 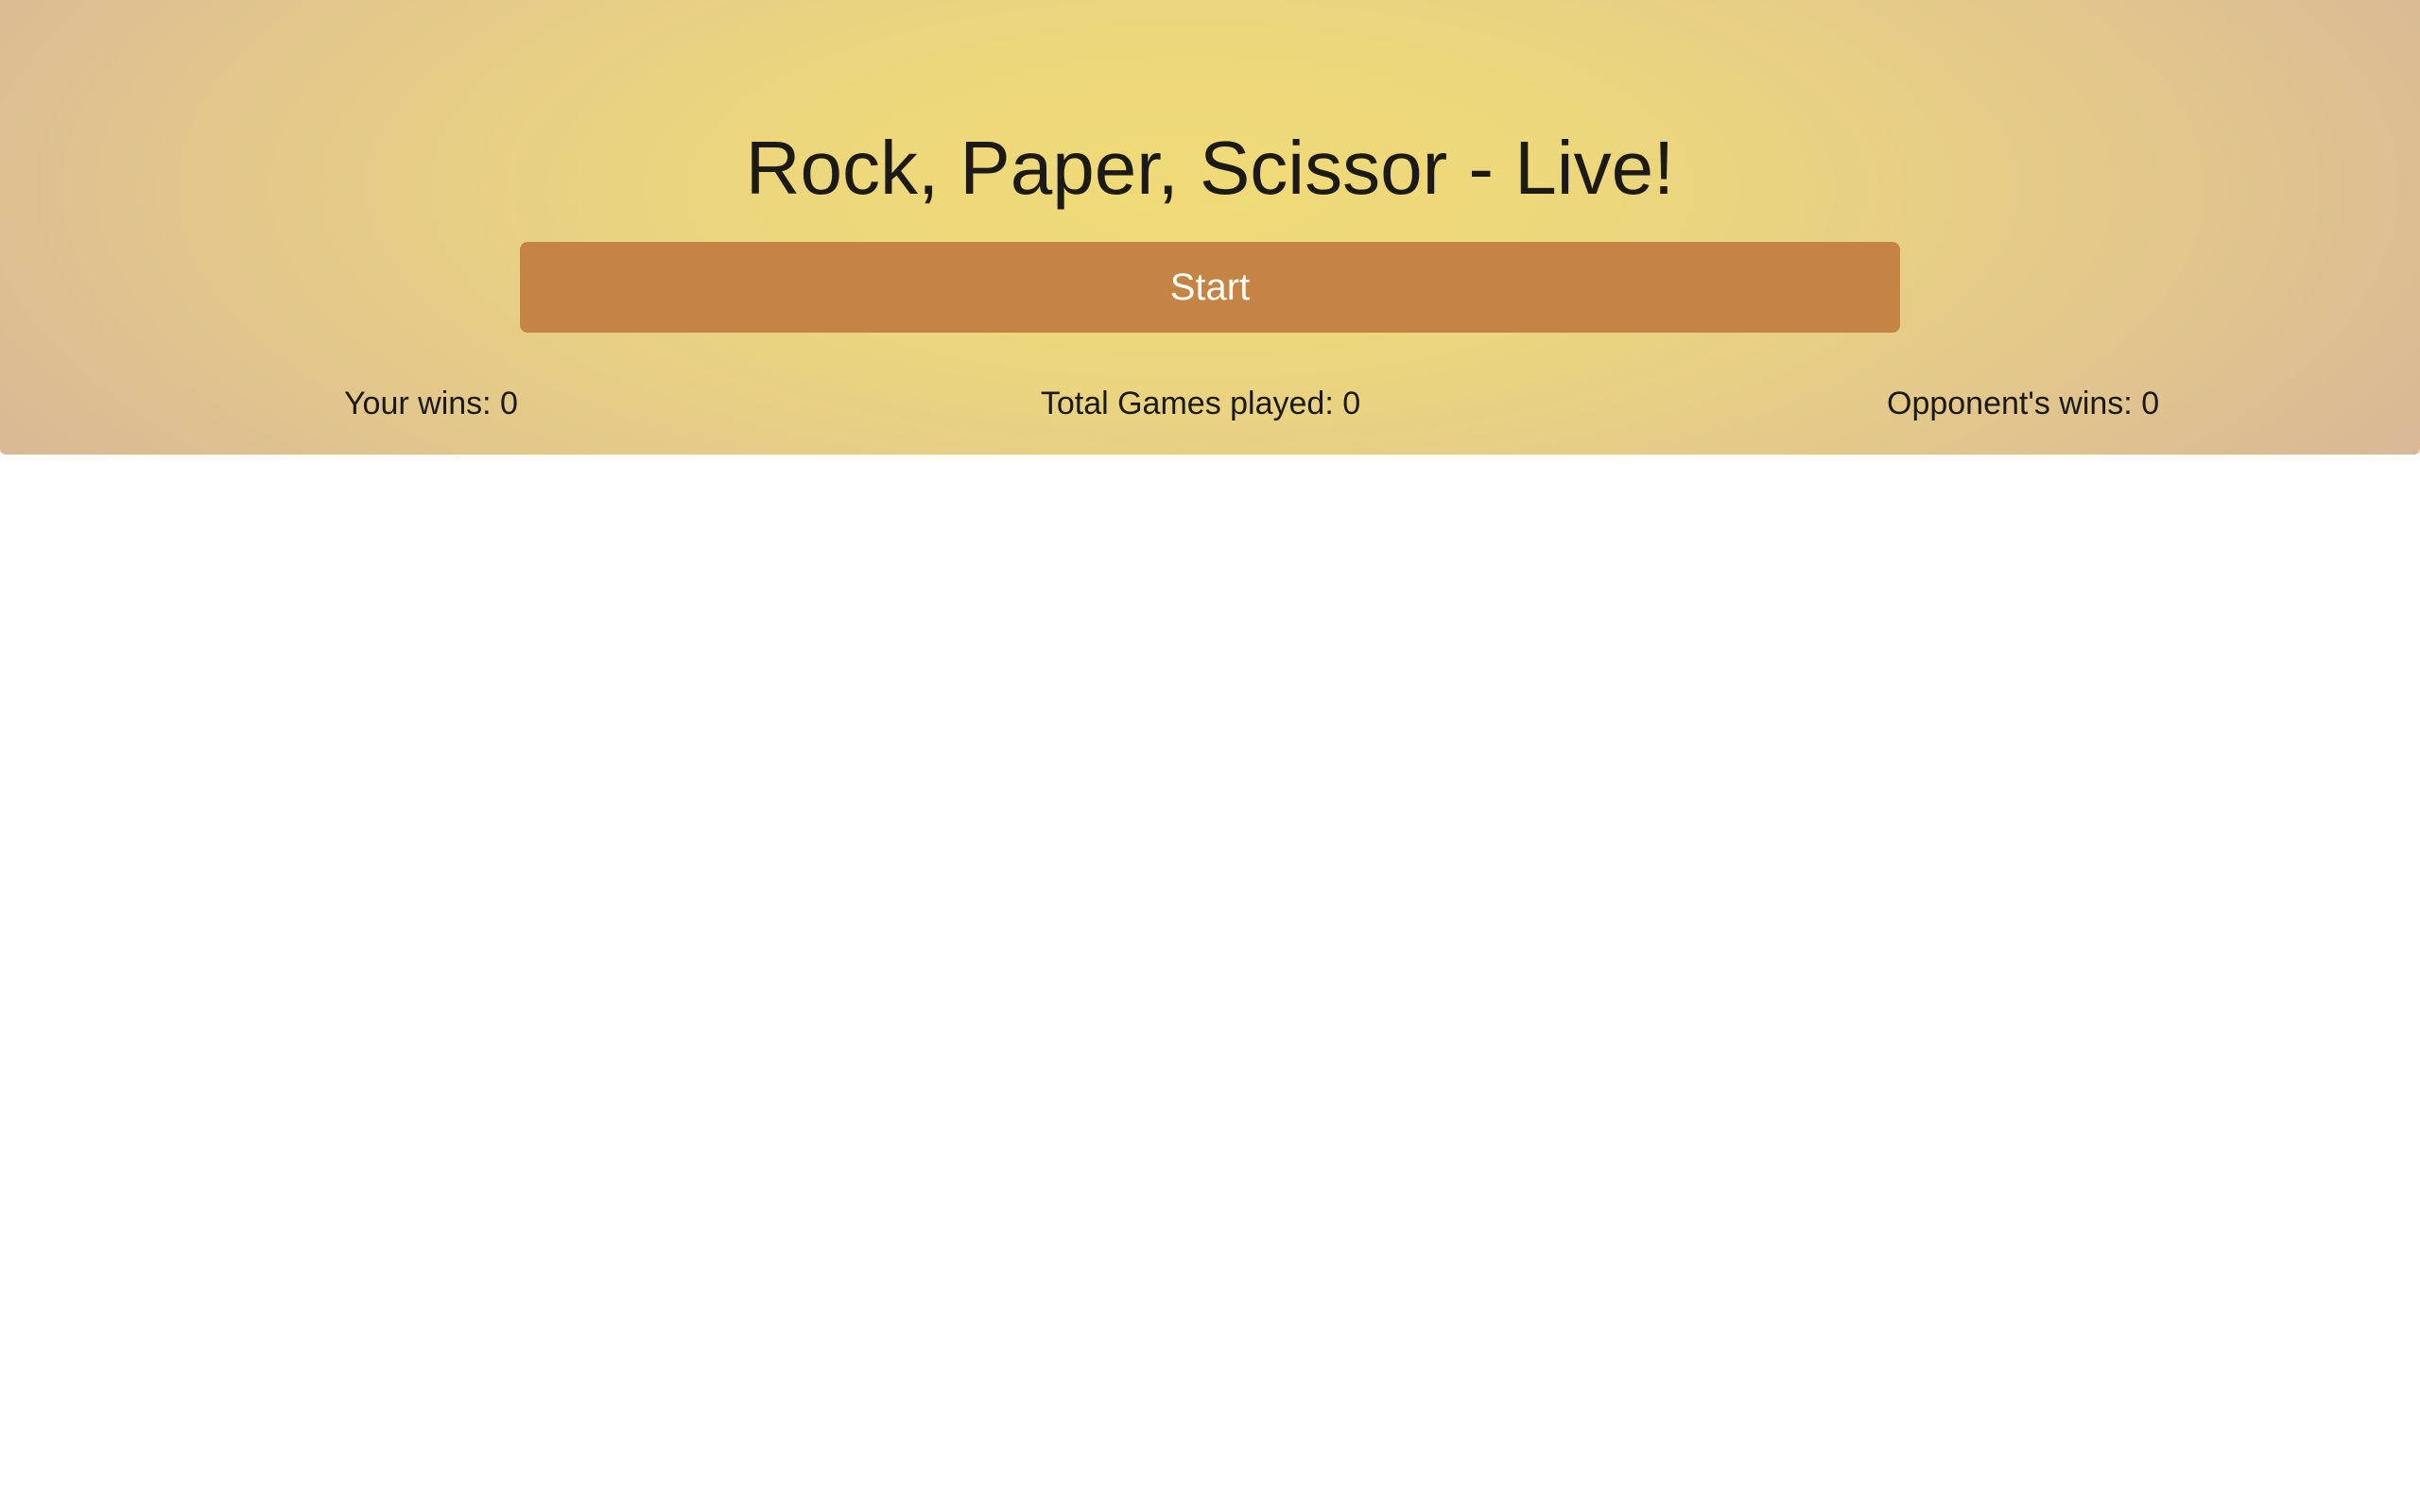 I want to click on start-button: Start, so click(x=1210, y=287).